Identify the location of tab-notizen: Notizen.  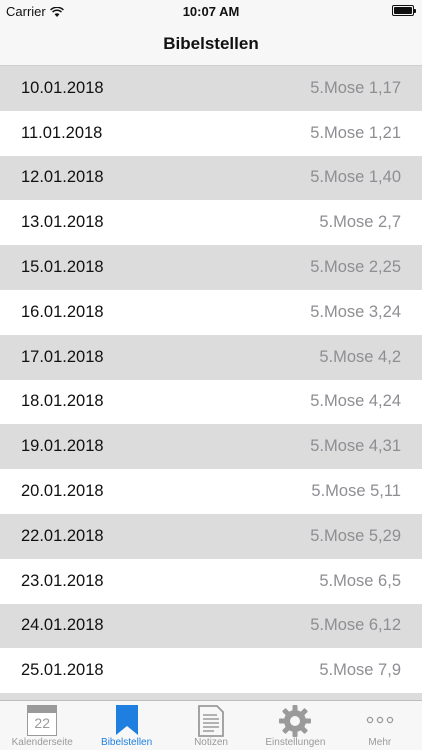
(211, 725).